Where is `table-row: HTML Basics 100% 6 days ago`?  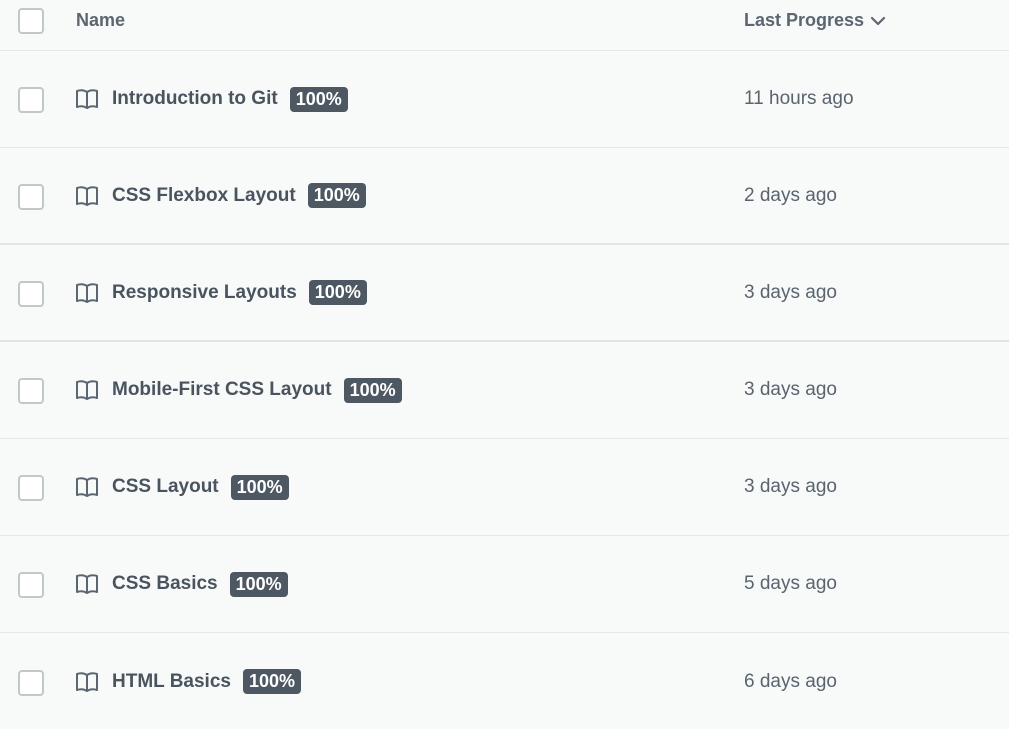
table-row: HTML Basics 100% 6 days ago is located at coordinates (504, 681).